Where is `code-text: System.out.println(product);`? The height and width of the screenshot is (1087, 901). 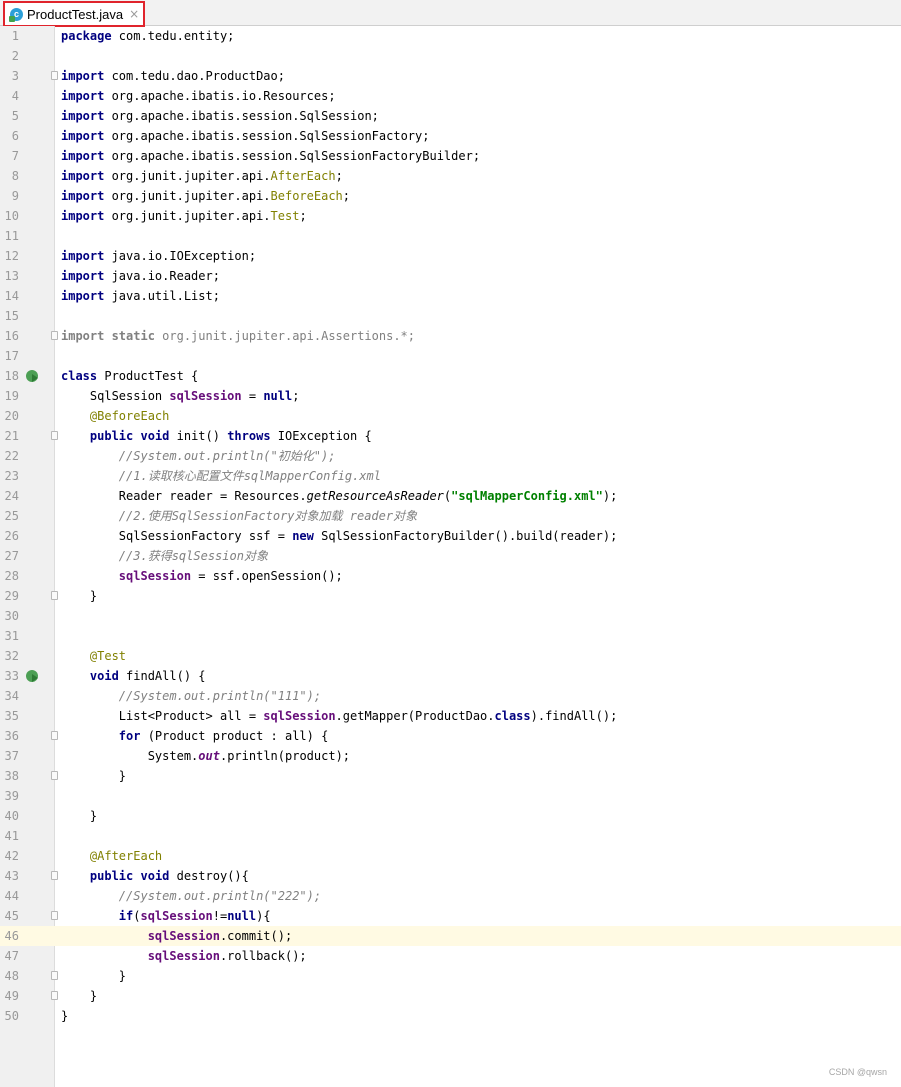
code-text: System.out.println(product); is located at coordinates (206, 756).